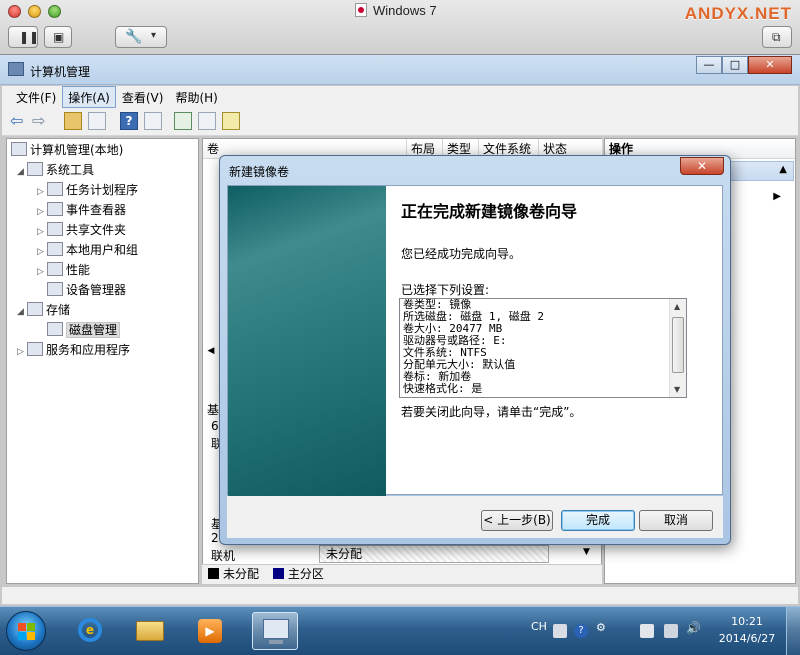 This screenshot has height=655, width=800. What do you see at coordinates (36, 97) in the screenshot?
I see `menu-file: 文件(F)` at bounding box center [36, 97].